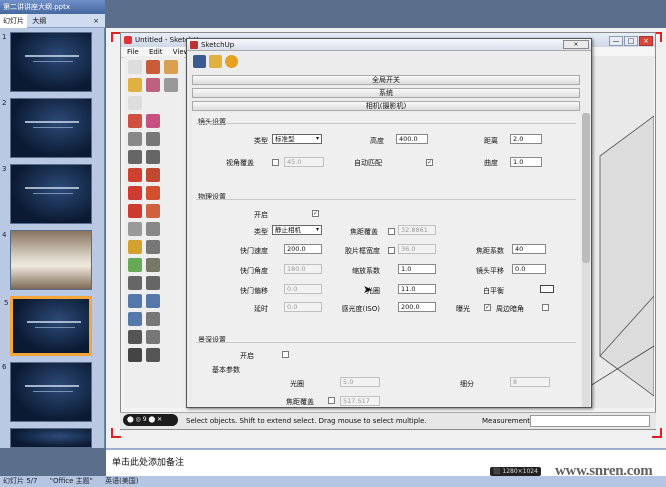  What do you see at coordinates (153, 247) in the screenshot?
I see `text-tool-icon` at bounding box center [153, 247].